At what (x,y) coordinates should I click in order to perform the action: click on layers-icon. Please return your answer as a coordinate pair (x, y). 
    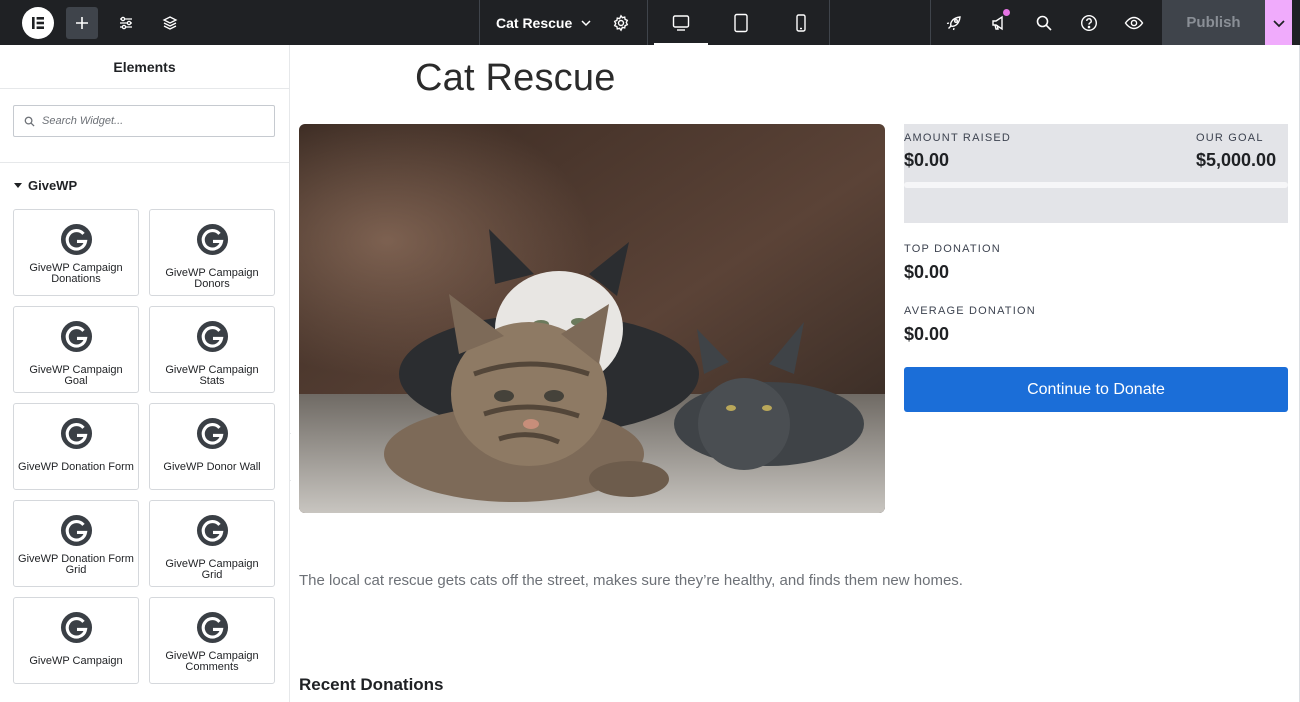
    Looking at the image, I should click on (170, 22).